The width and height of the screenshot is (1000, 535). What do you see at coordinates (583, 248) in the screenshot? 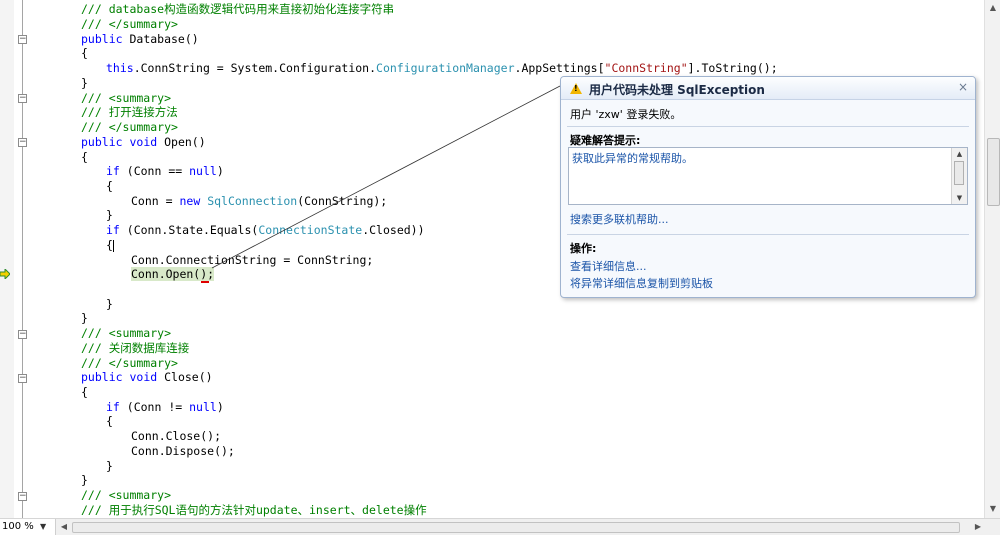
I see `actions-heading: 操作:` at bounding box center [583, 248].